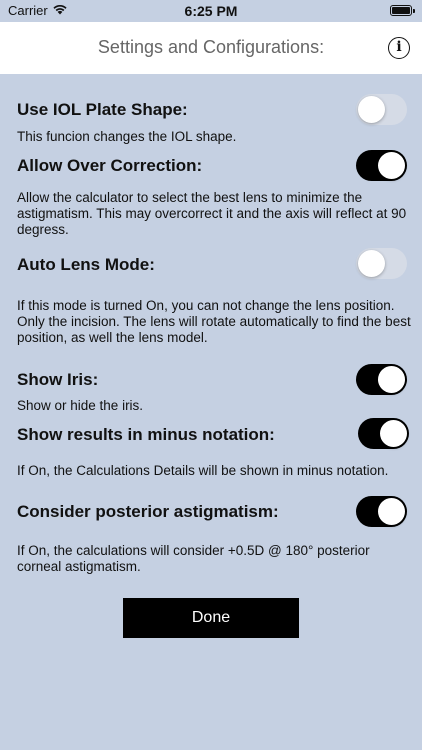 The image size is (422, 750). What do you see at coordinates (402, 10) in the screenshot?
I see `battery-icon` at bounding box center [402, 10].